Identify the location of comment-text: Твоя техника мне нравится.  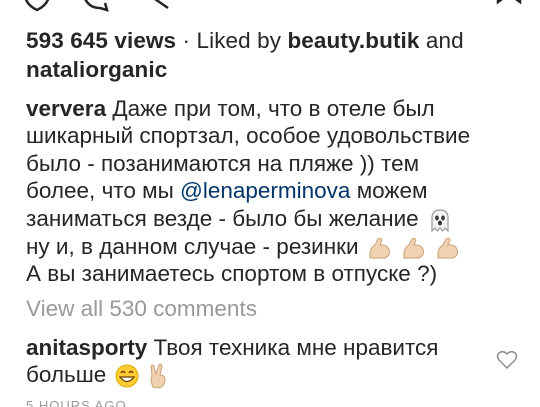
(293, 347).